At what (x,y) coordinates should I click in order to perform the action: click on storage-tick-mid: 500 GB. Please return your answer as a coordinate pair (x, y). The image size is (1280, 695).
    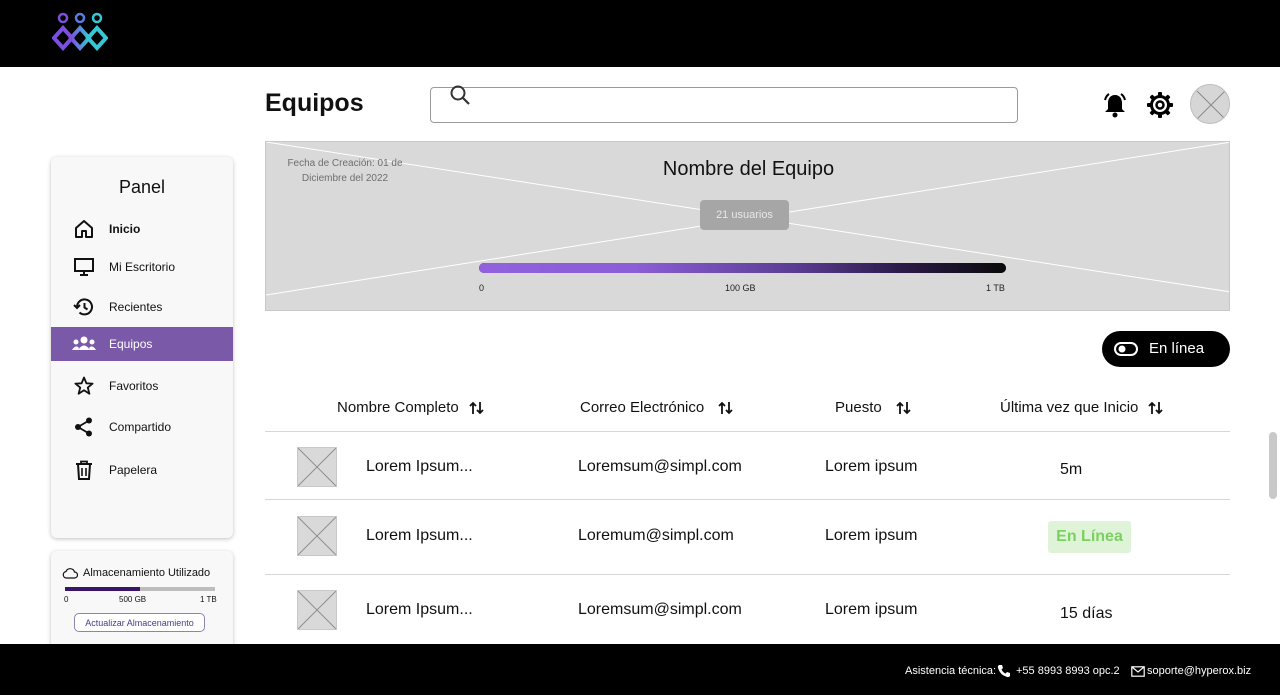
    Looking at the image, I should click on (133, 599).